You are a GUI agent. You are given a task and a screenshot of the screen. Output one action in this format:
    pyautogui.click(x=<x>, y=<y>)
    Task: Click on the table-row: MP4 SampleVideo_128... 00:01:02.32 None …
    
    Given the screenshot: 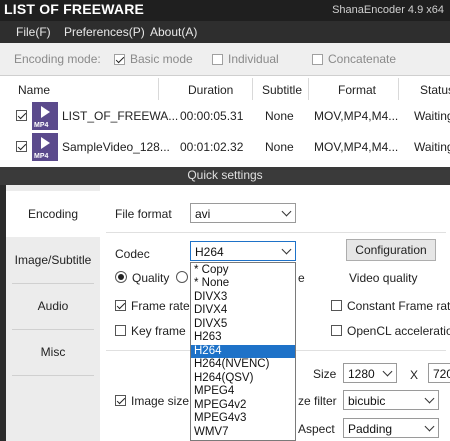 What is the action you would take?
    pyautogui.click(x=225, y=147)
    